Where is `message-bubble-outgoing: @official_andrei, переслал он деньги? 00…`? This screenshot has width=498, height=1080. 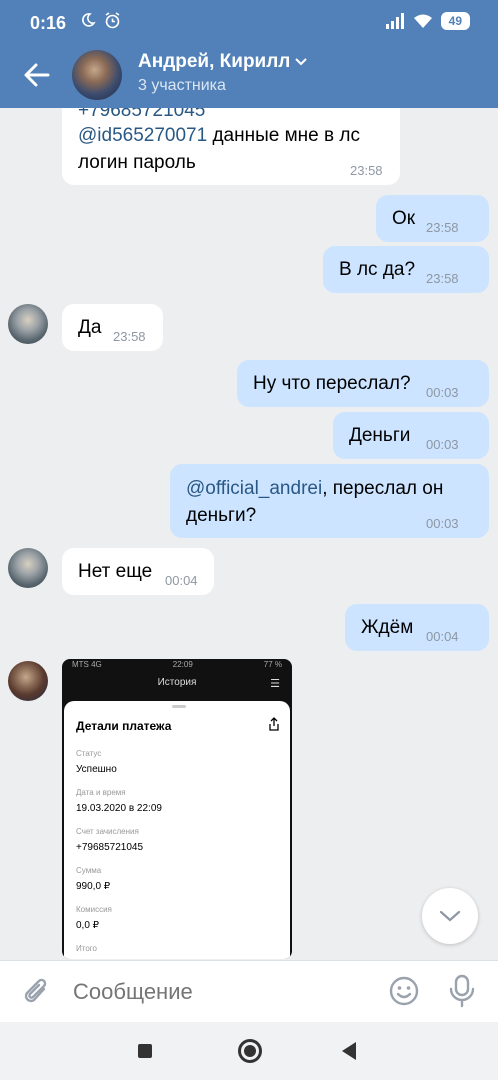
message-bubble-outgoing: @official_andrei, переслал он деньги? 00… is located at coordinates (329, 501).